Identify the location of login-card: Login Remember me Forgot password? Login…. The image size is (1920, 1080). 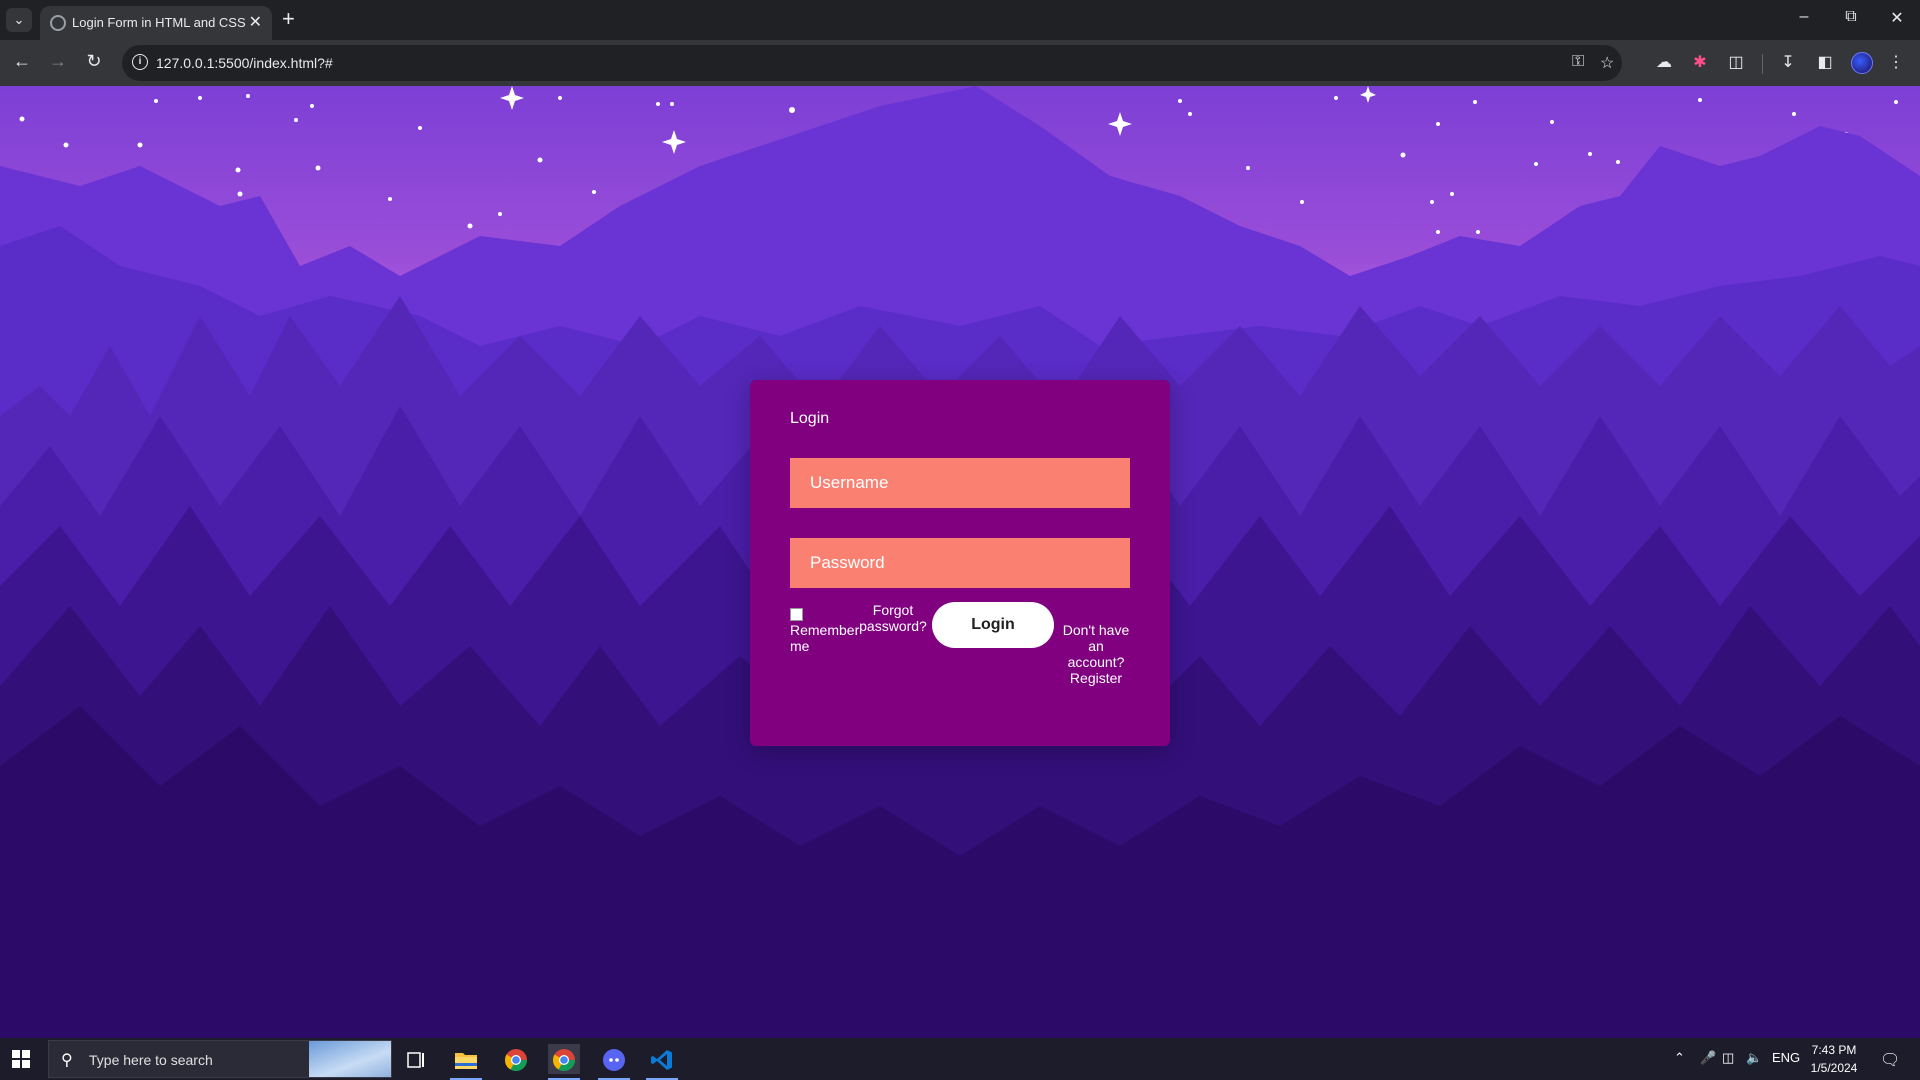
(960, 563).